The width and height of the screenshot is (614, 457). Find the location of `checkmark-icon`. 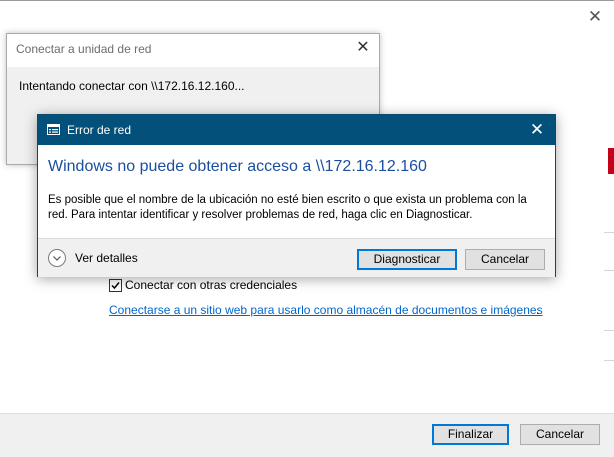

checkmark-icon is located at coordinates (115, 286).